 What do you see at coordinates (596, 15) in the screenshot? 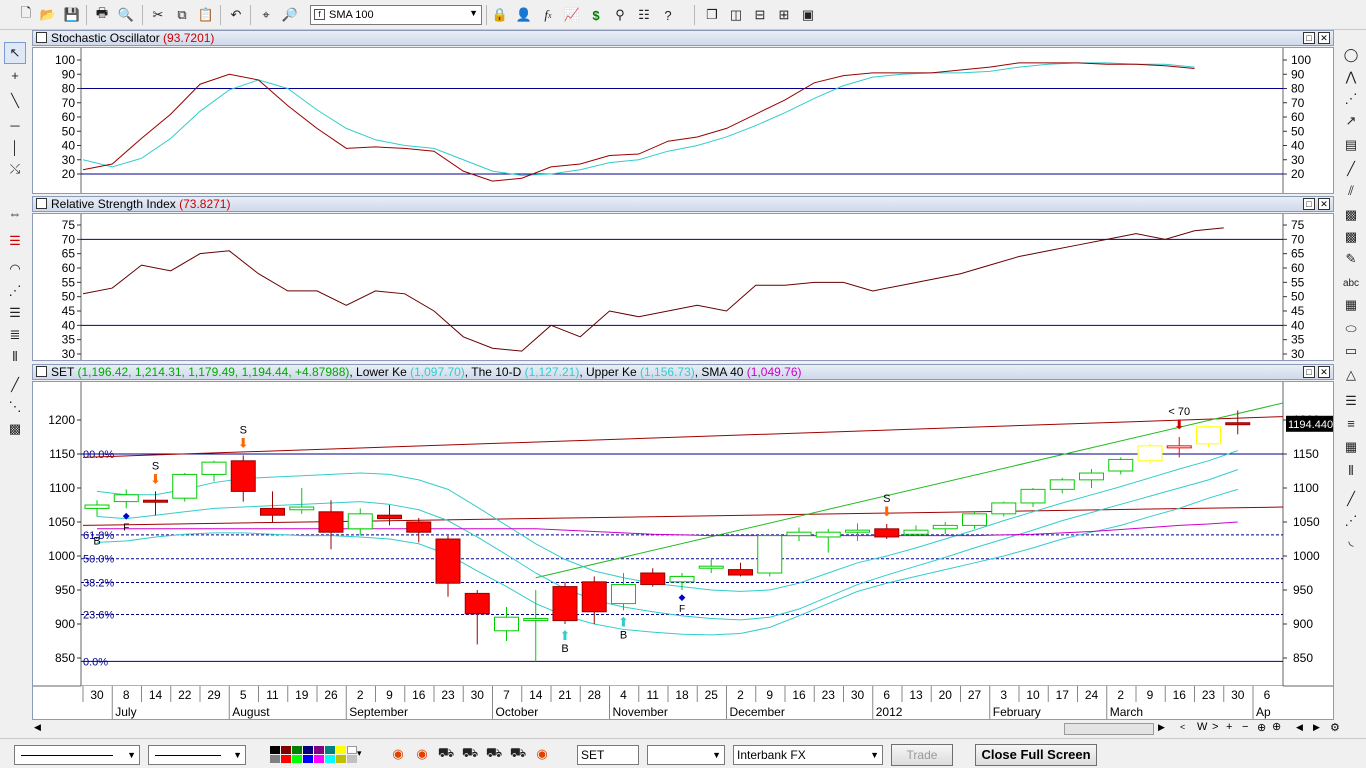
I see `dollar-icon: $` at bounding box center [596, 15].